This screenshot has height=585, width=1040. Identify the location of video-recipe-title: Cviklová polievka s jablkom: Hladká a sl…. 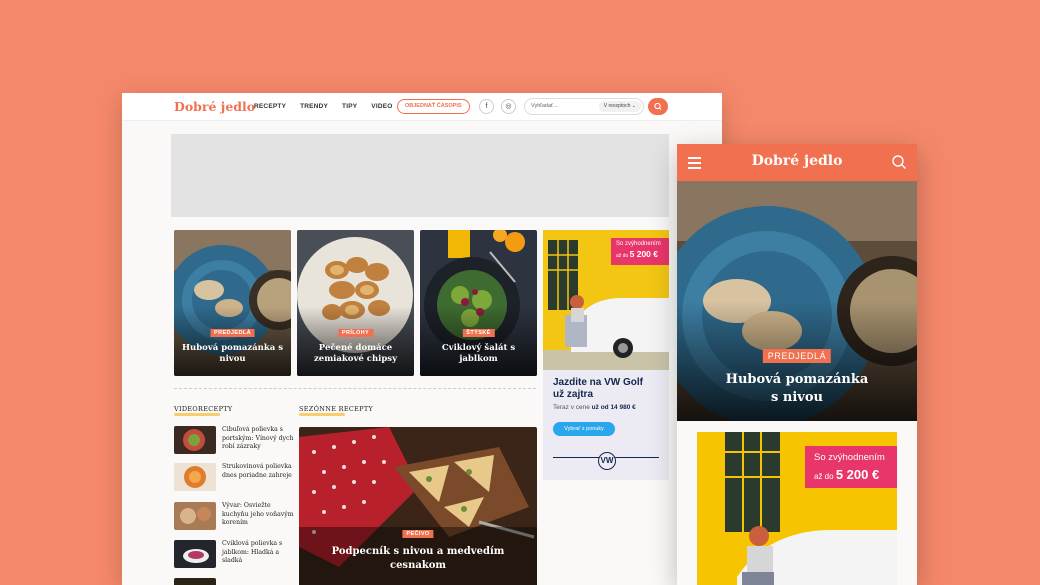
(259, 553).